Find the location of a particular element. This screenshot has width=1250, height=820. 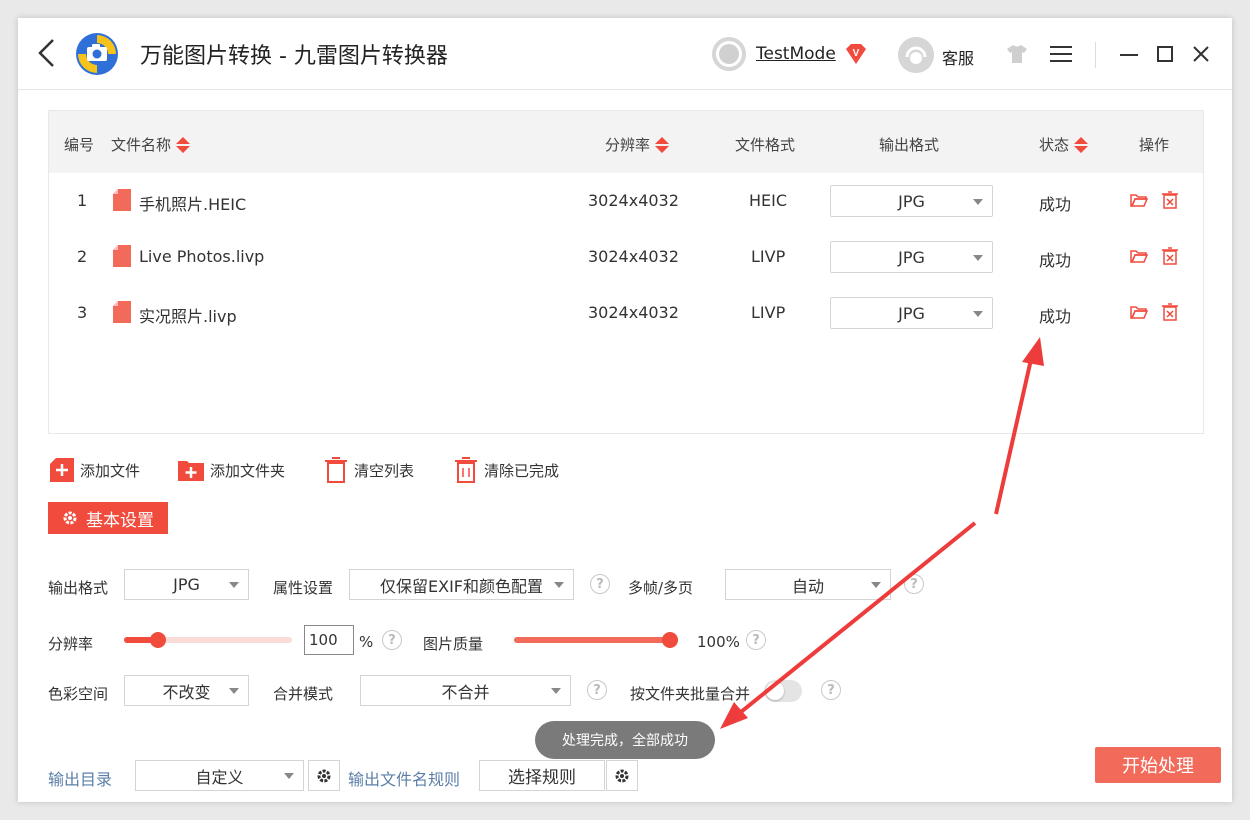

add-file-button: 添加文件 is located at coordinates (95, 470).